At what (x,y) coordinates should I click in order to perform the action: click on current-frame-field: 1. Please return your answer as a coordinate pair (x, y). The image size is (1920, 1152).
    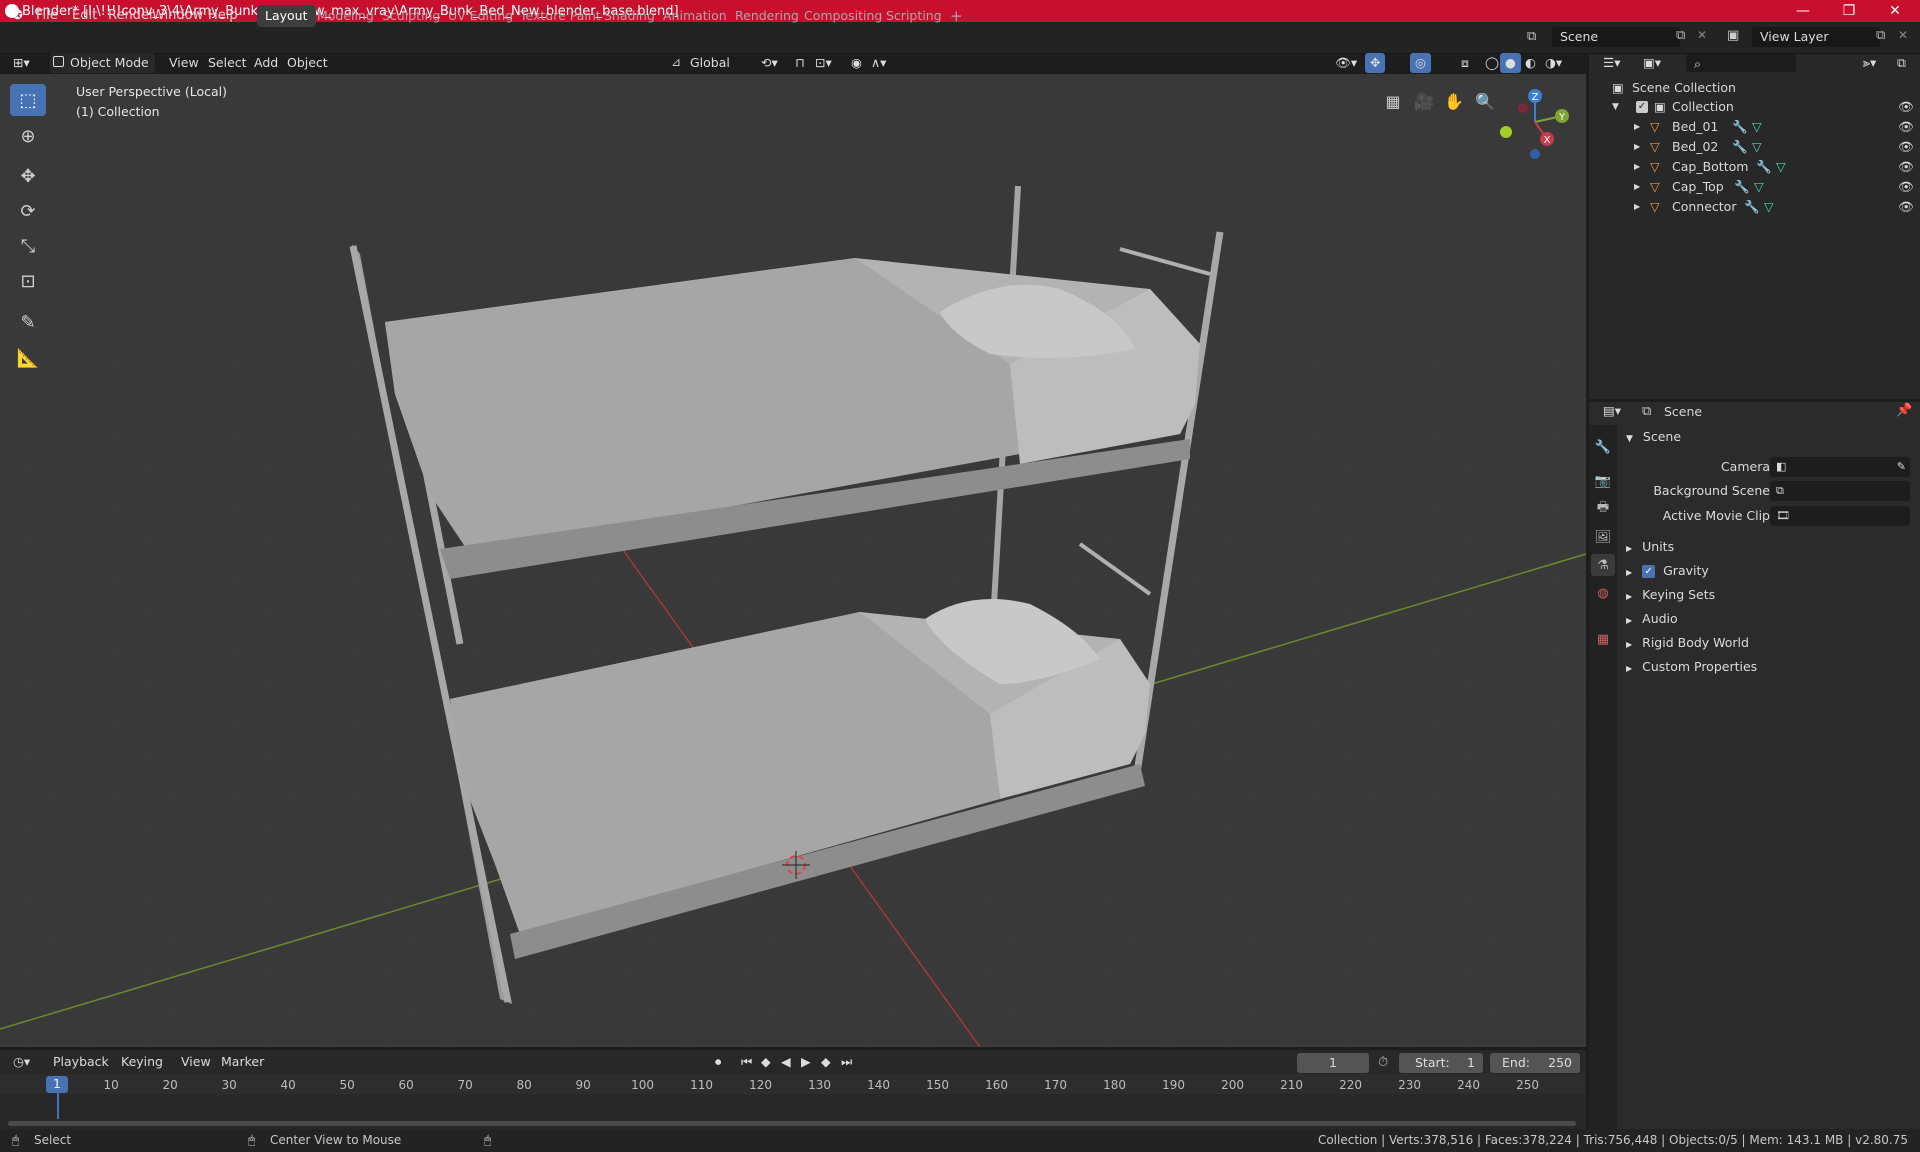
    Looking at the image, I should click on (1333, 1063).